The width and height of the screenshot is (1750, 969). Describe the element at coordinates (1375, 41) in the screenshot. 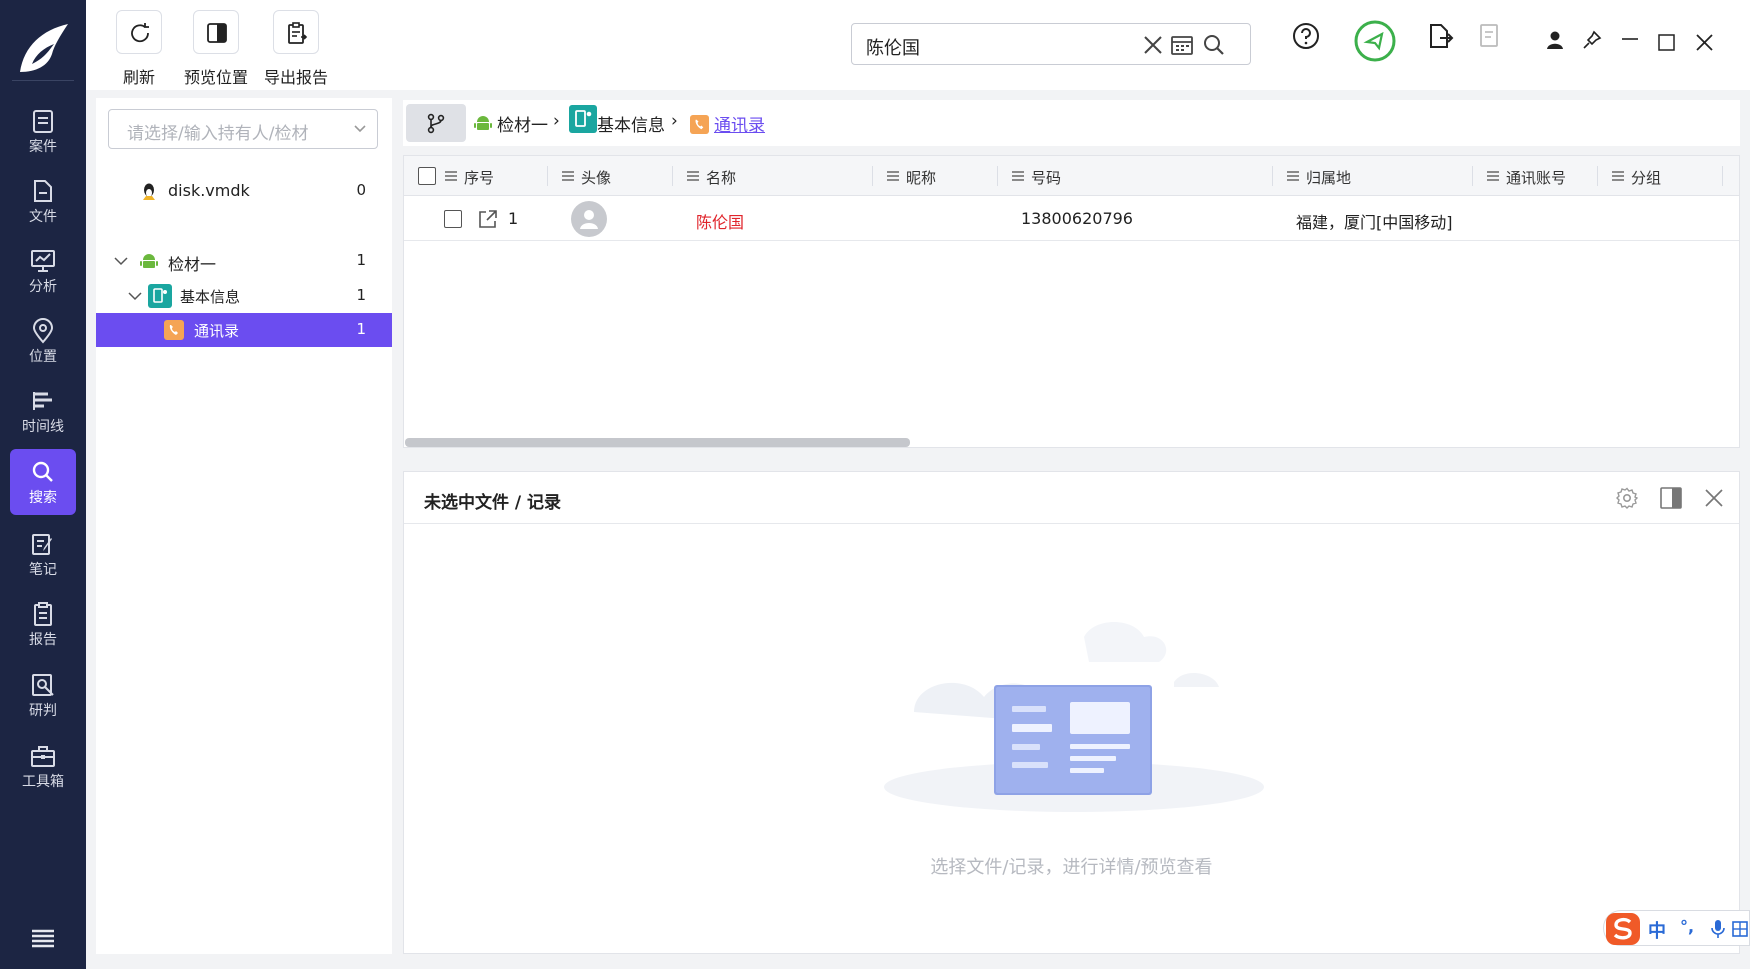

I see `status-ok-icon` at that location.